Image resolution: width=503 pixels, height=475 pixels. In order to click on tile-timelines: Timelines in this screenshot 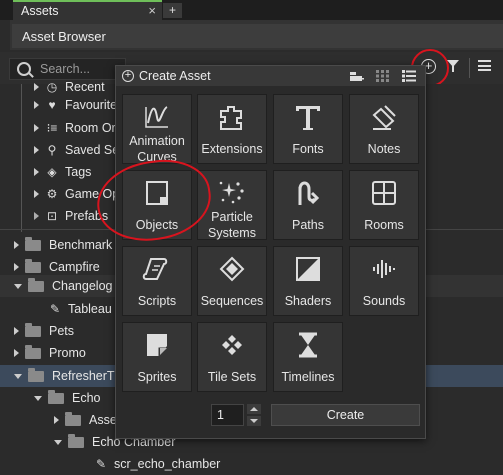, I will do `click(308, 357)`.